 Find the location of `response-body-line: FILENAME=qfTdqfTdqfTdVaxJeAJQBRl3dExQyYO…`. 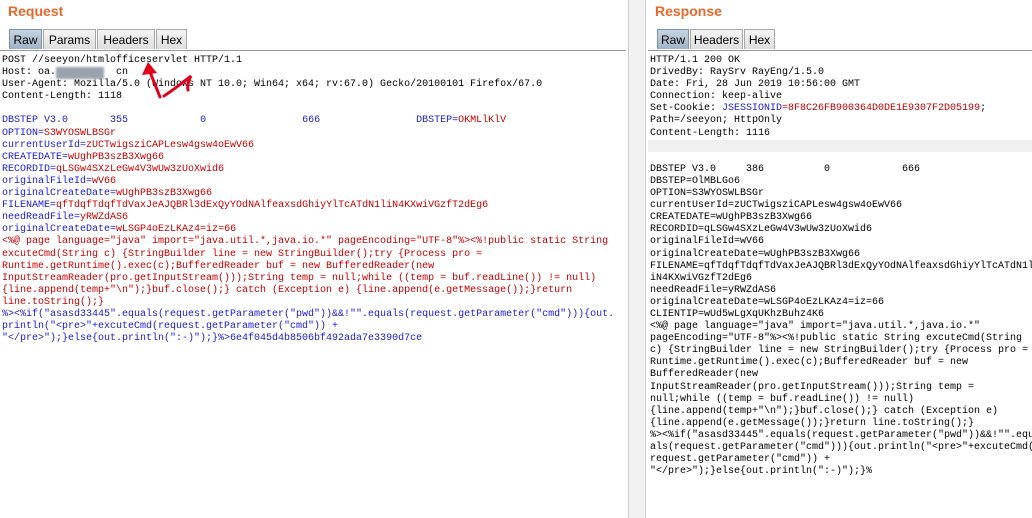

response-body-line: FILENAME=qfTdqfTdqfTdVaxJeAJQBRl3dExQyYO… is located at coordinates (841, 266).